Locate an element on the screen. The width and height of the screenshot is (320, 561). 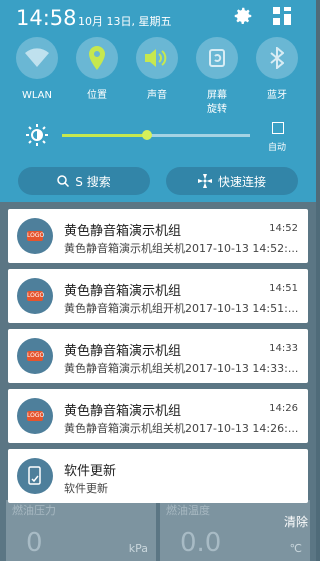
tile-label: WLAN is located at coordinates (36, 95).